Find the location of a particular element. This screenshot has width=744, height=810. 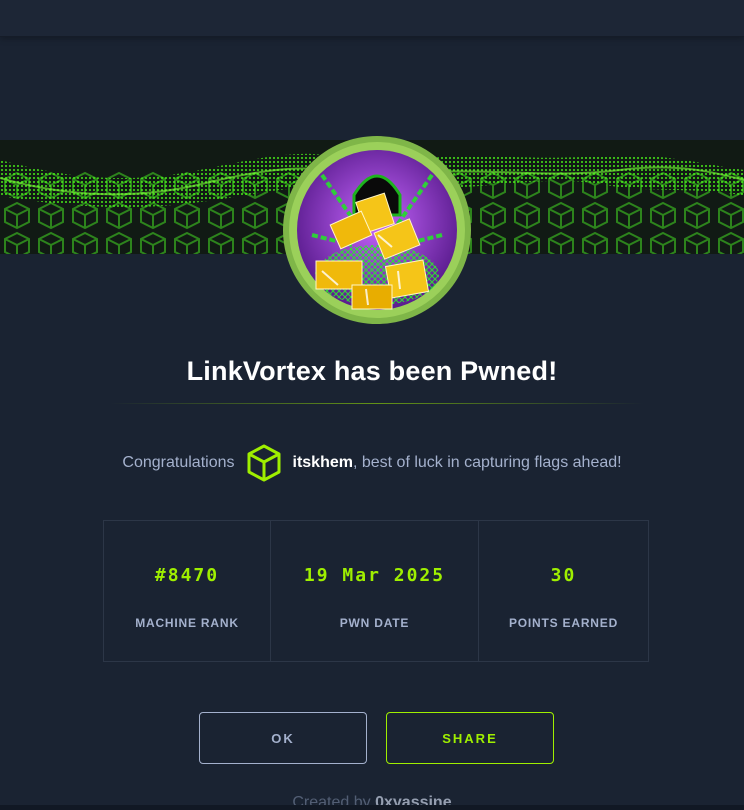

stat-label: POINTS EARNED is located at coordinates (563, 623).